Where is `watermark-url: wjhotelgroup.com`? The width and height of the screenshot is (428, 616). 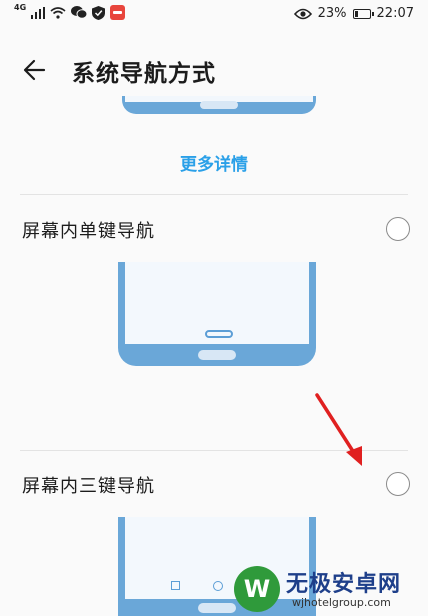
watermark-url: wjhotelgroup.com is located at coordinates (341, 602).